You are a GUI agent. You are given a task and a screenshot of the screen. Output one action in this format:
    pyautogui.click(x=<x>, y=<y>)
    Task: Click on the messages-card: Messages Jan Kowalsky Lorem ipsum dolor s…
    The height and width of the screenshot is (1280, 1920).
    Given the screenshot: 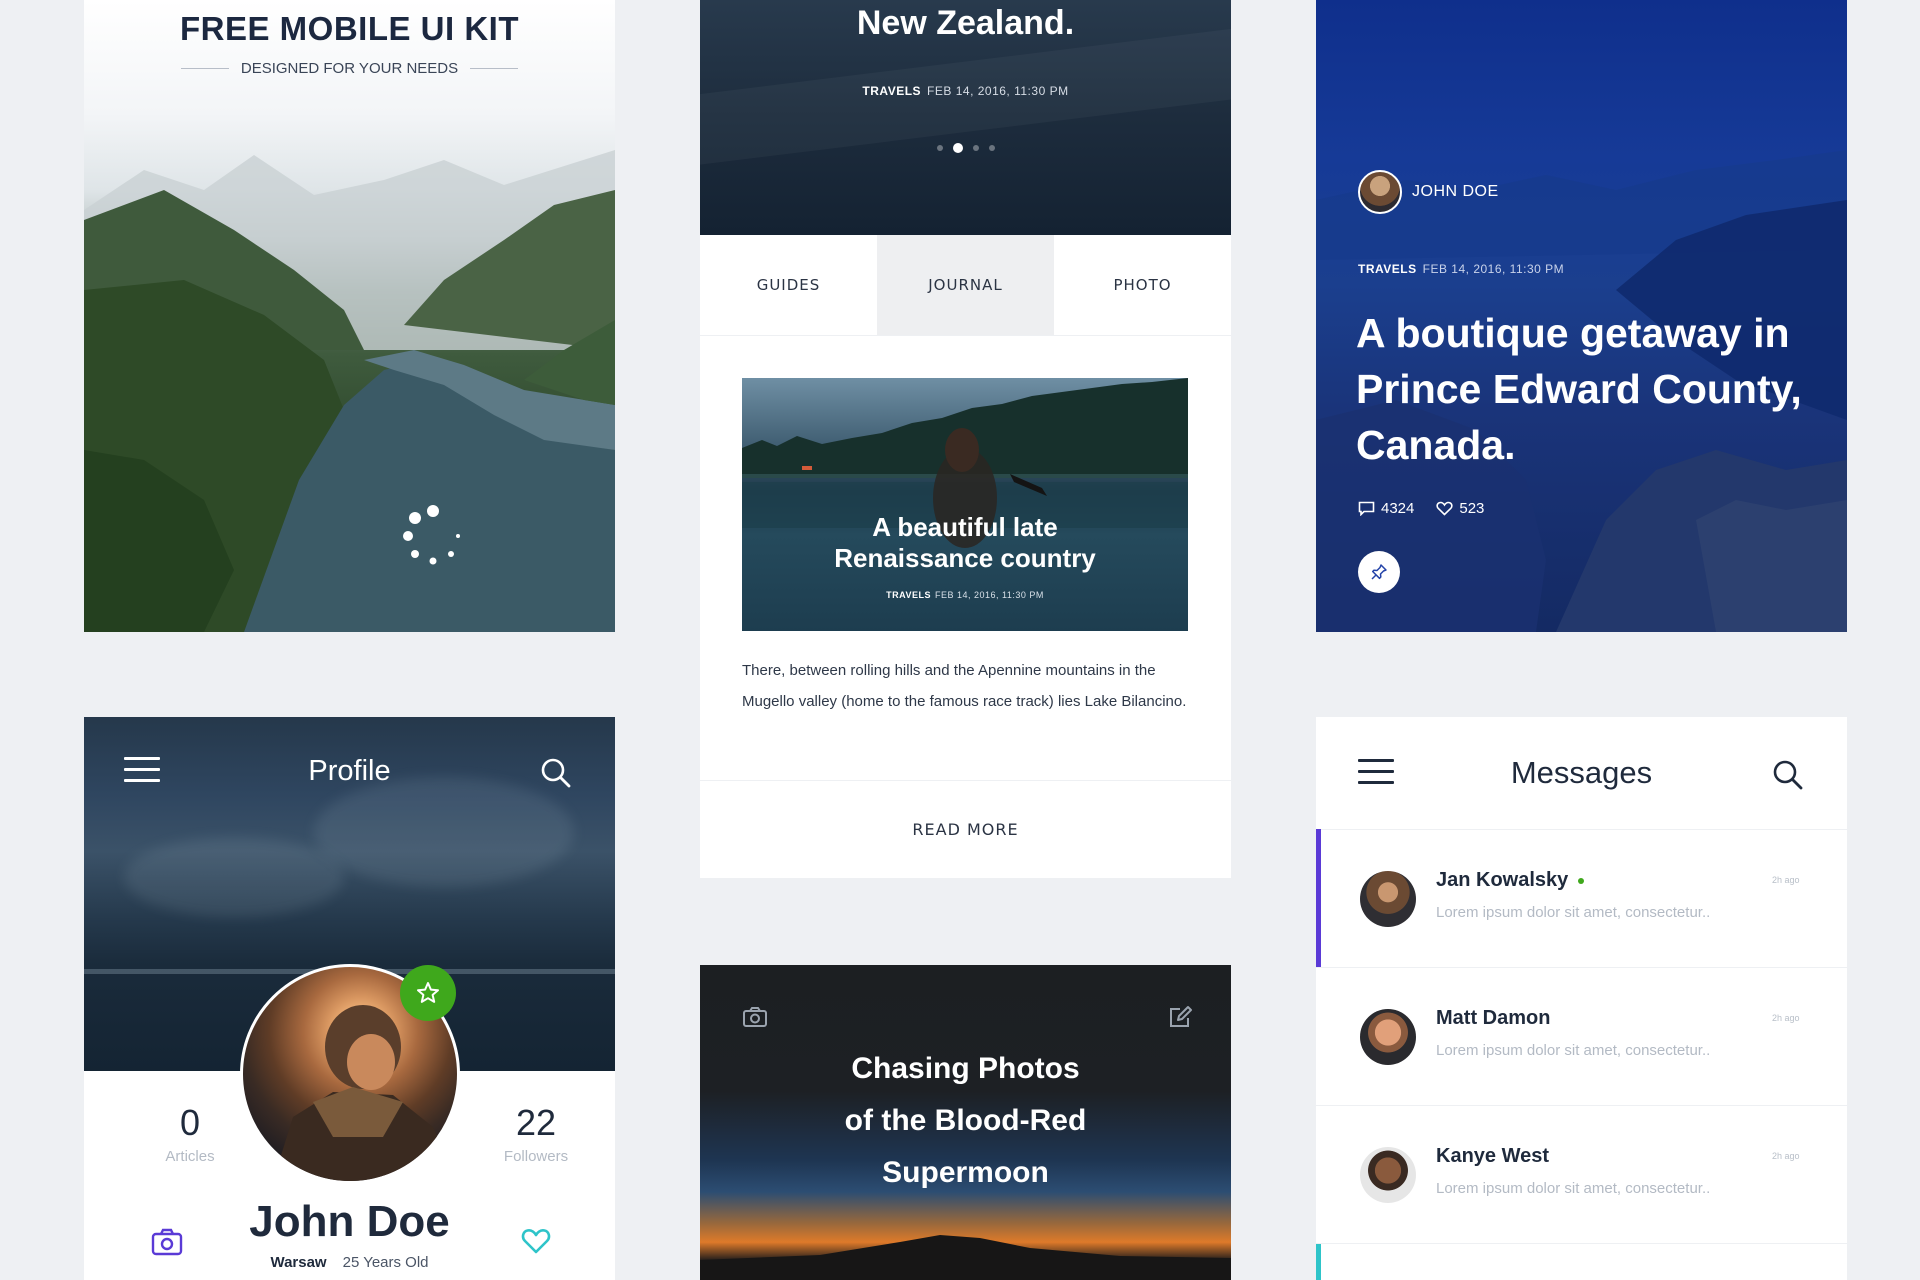 What is the action you would take?
    pyautogui.click(x=1581, y=998)
    